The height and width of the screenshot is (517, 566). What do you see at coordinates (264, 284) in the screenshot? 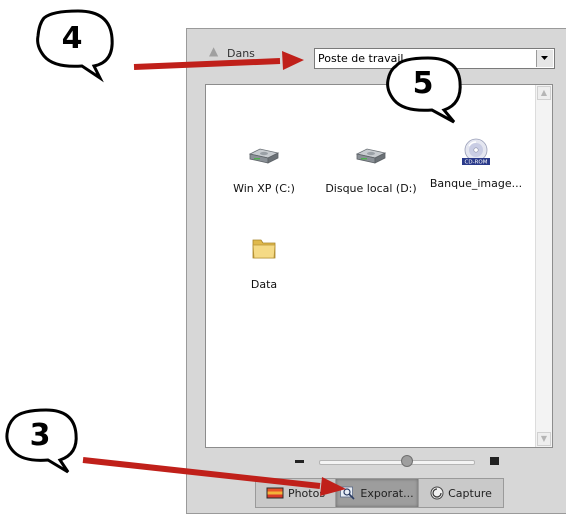
I see `item-label: Data` at bounding box center [264, 284].